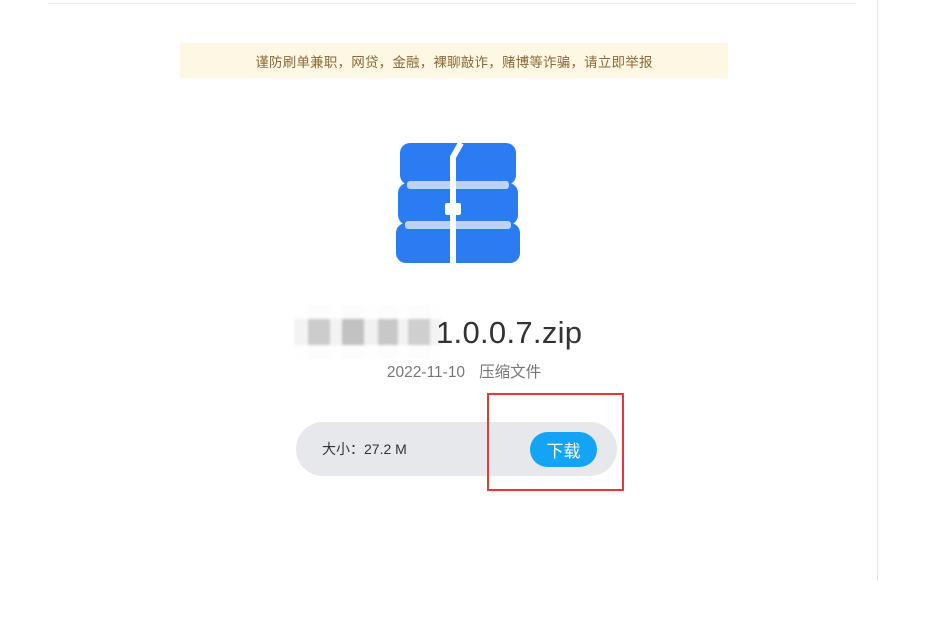  What do you see at coordinates (510, 372) in the screenshot?
I see `file-type: 压缩文件` at bounding box center [510, 372].